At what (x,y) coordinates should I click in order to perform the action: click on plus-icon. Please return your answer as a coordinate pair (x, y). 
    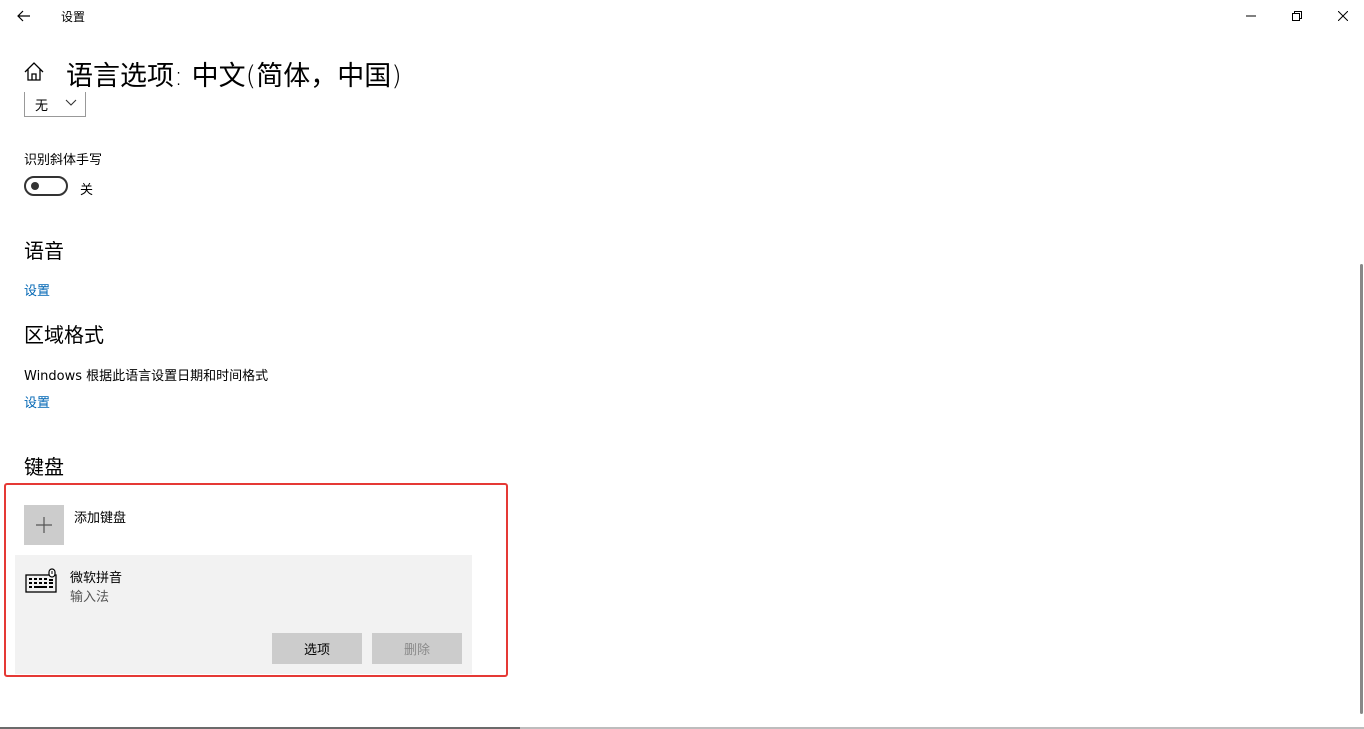
    Looking at the image, I should click on (44, 525).